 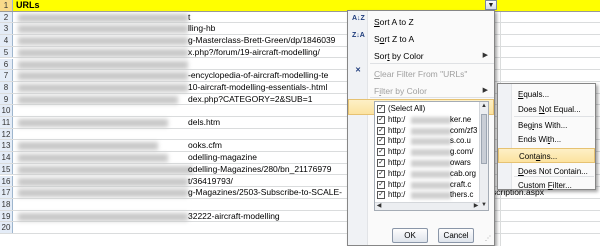 I want to click on column-header-cell: URLs, so click(x=28, y=5).